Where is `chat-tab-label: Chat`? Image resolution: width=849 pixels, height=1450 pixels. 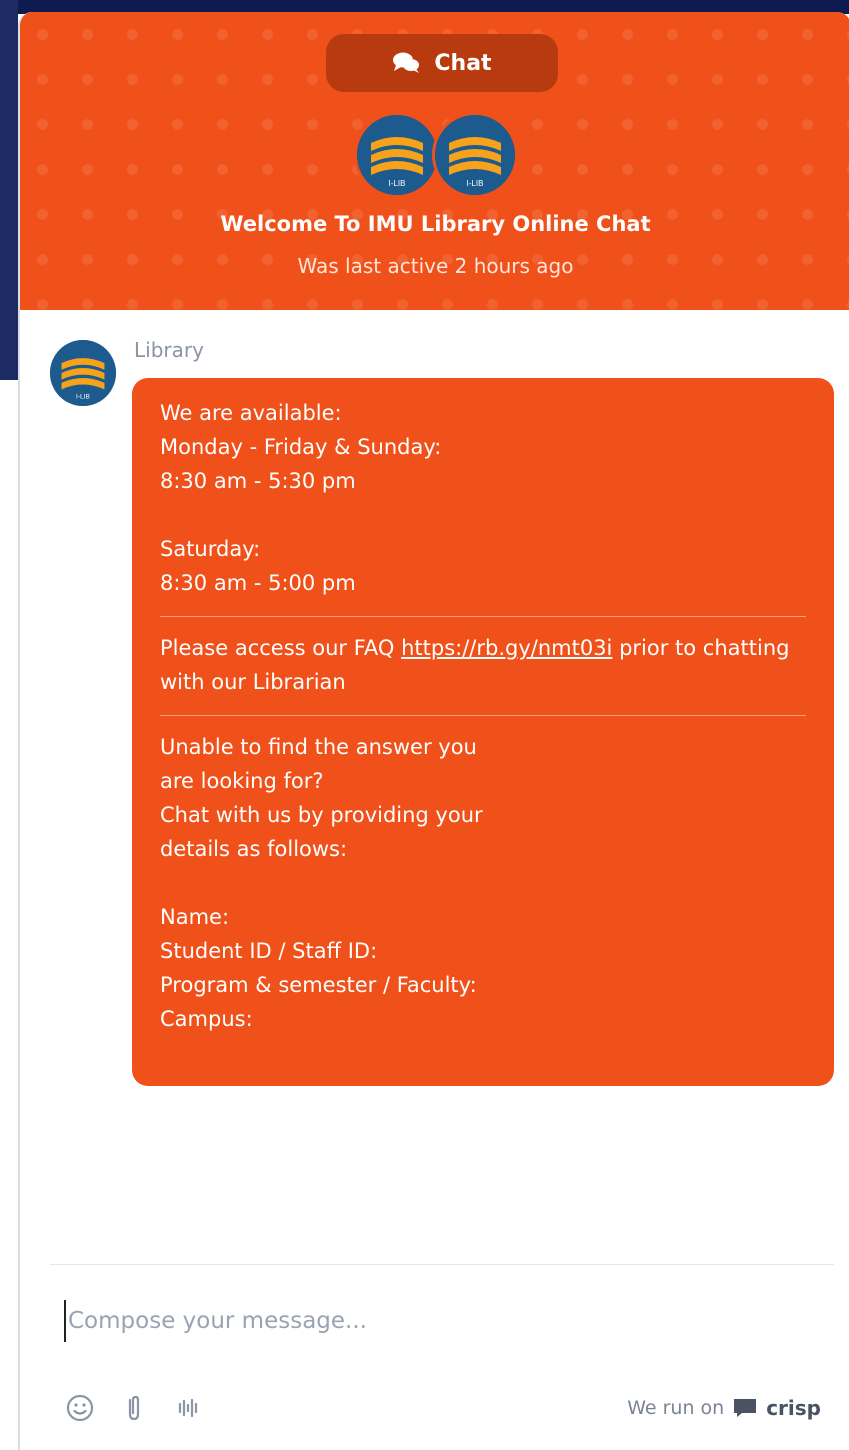
chat-tab-label: Chat is located at coordinates (463, 63).